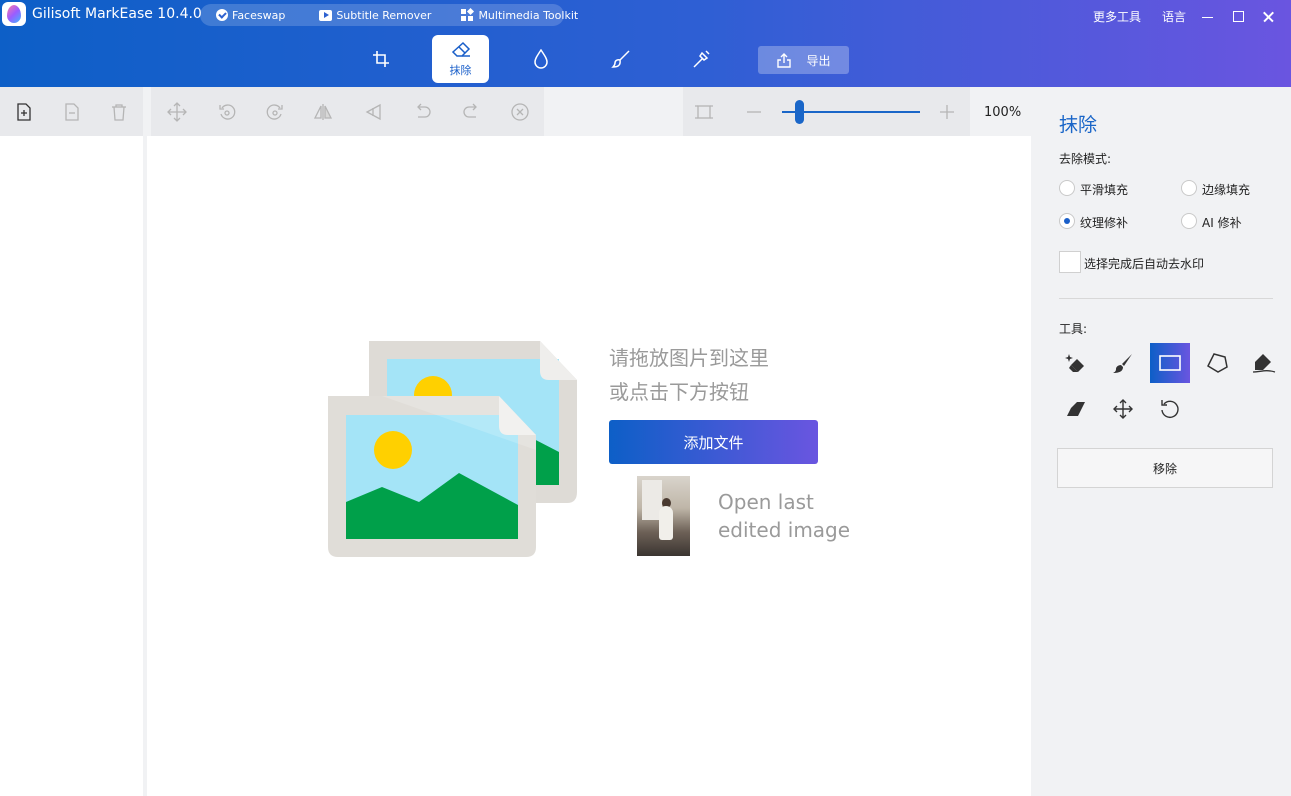 The height and width of the screenshot is (796, 1291). What do you see at coordinates (713, 442) in the screenshot?
I see `add-file-button: 添加文件` at bounding box center [713, 442].